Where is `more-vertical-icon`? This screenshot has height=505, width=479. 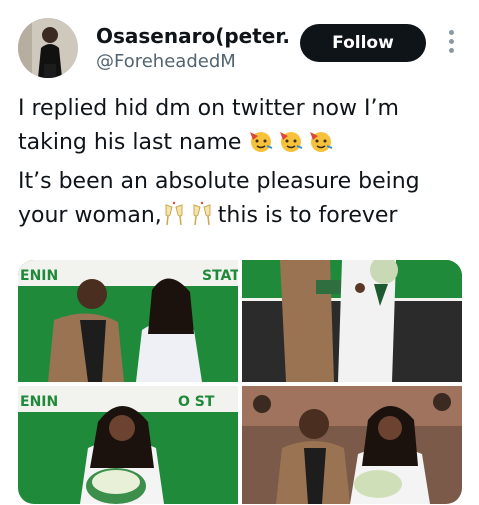
more-vertical-icon is located at coordinates (451, 44).